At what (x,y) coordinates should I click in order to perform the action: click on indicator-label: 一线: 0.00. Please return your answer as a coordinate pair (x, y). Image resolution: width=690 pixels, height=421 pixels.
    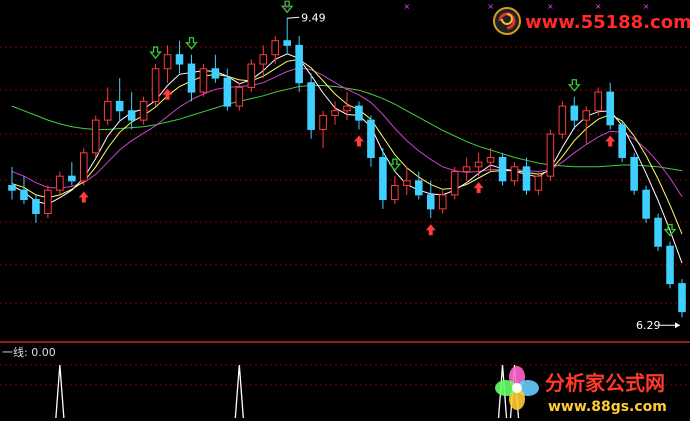
    Looking at the image, I should click on (29, 352).